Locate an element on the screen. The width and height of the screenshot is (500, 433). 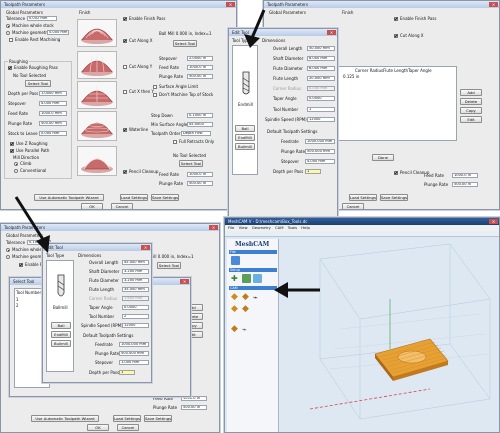
shaft-diameter-field: 6.000 mm is located at coordinates (321, 58).